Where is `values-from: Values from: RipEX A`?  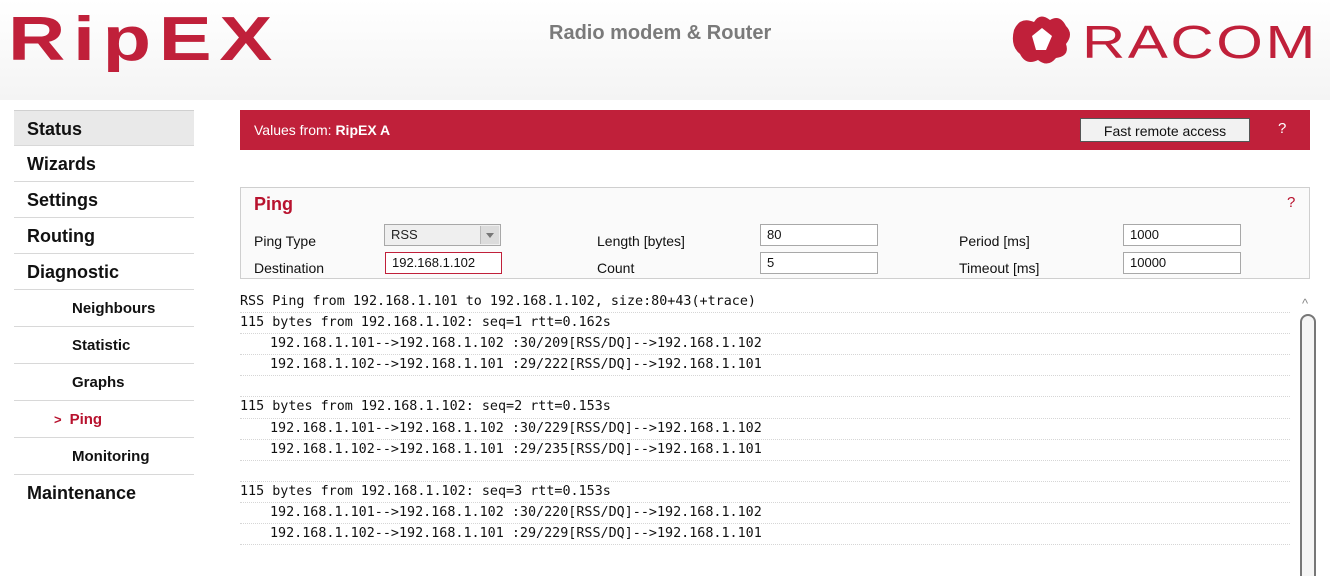 values-from: Values from: RipEX A is located at coordinates (322, 130).